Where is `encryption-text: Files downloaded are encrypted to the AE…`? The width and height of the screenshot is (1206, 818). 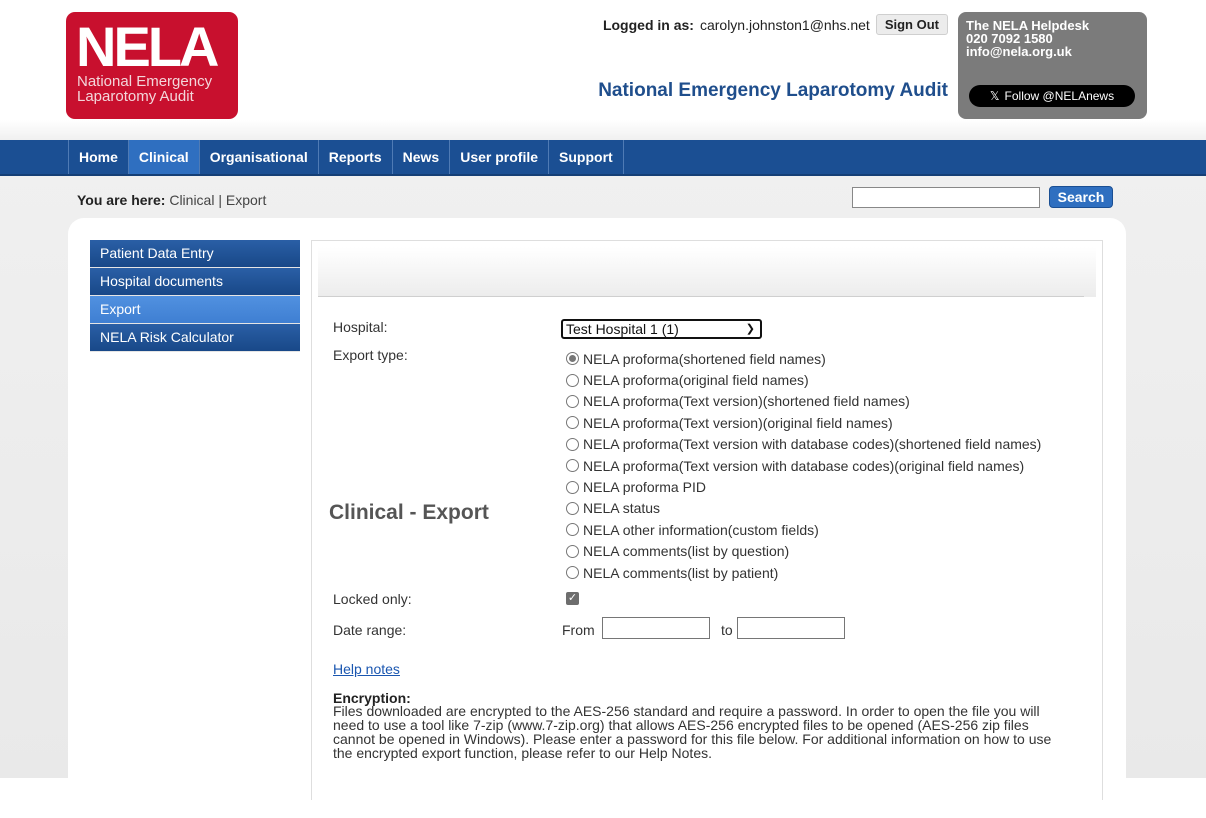
encryption-text: Files downloaded are encrypted to the AE… is located at coordinates (692, 732).